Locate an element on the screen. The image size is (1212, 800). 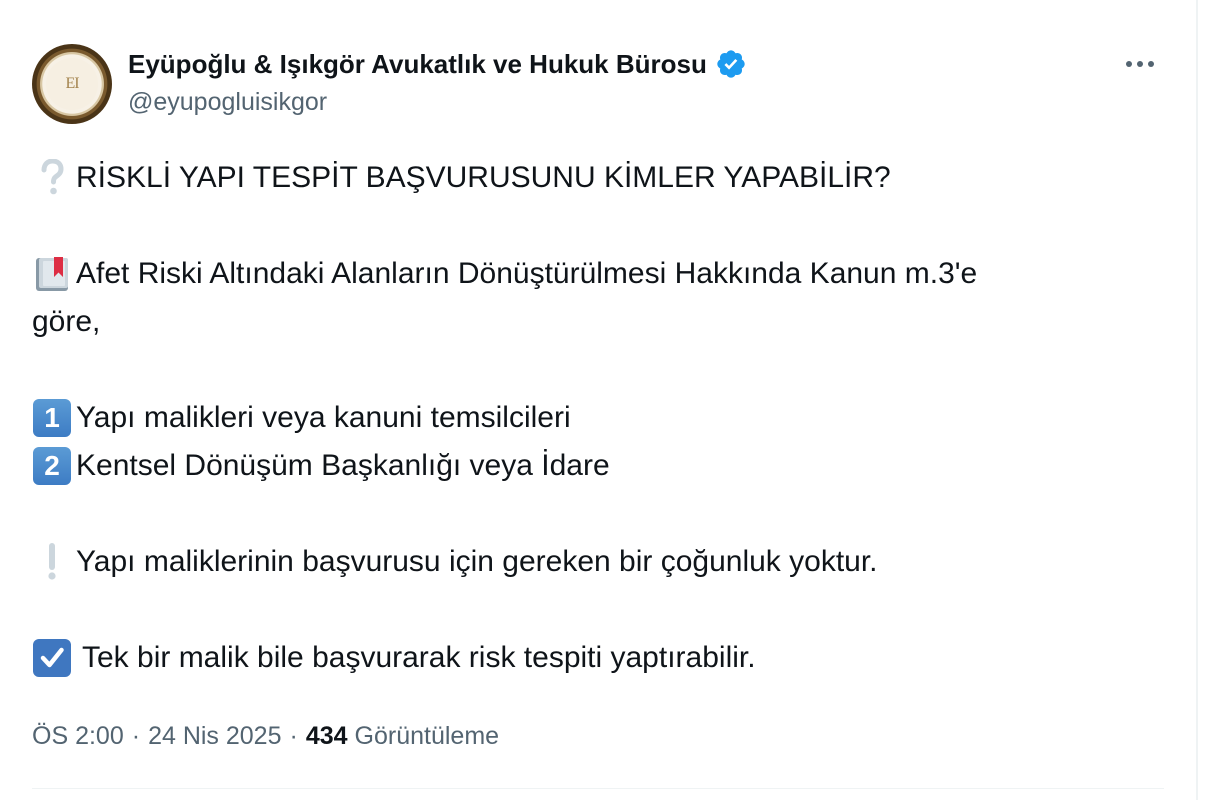
timeline-border is located at coordinates (1197, 400).